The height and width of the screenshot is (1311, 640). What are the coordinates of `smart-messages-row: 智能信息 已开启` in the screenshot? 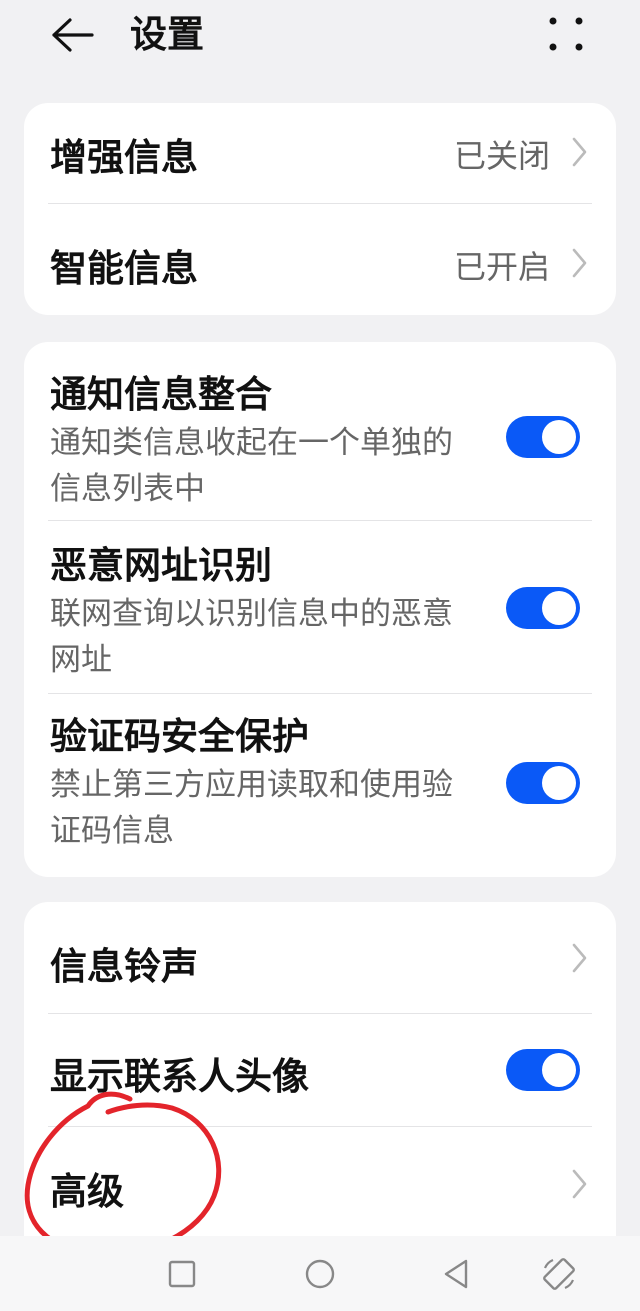 It's located at (320, 259).